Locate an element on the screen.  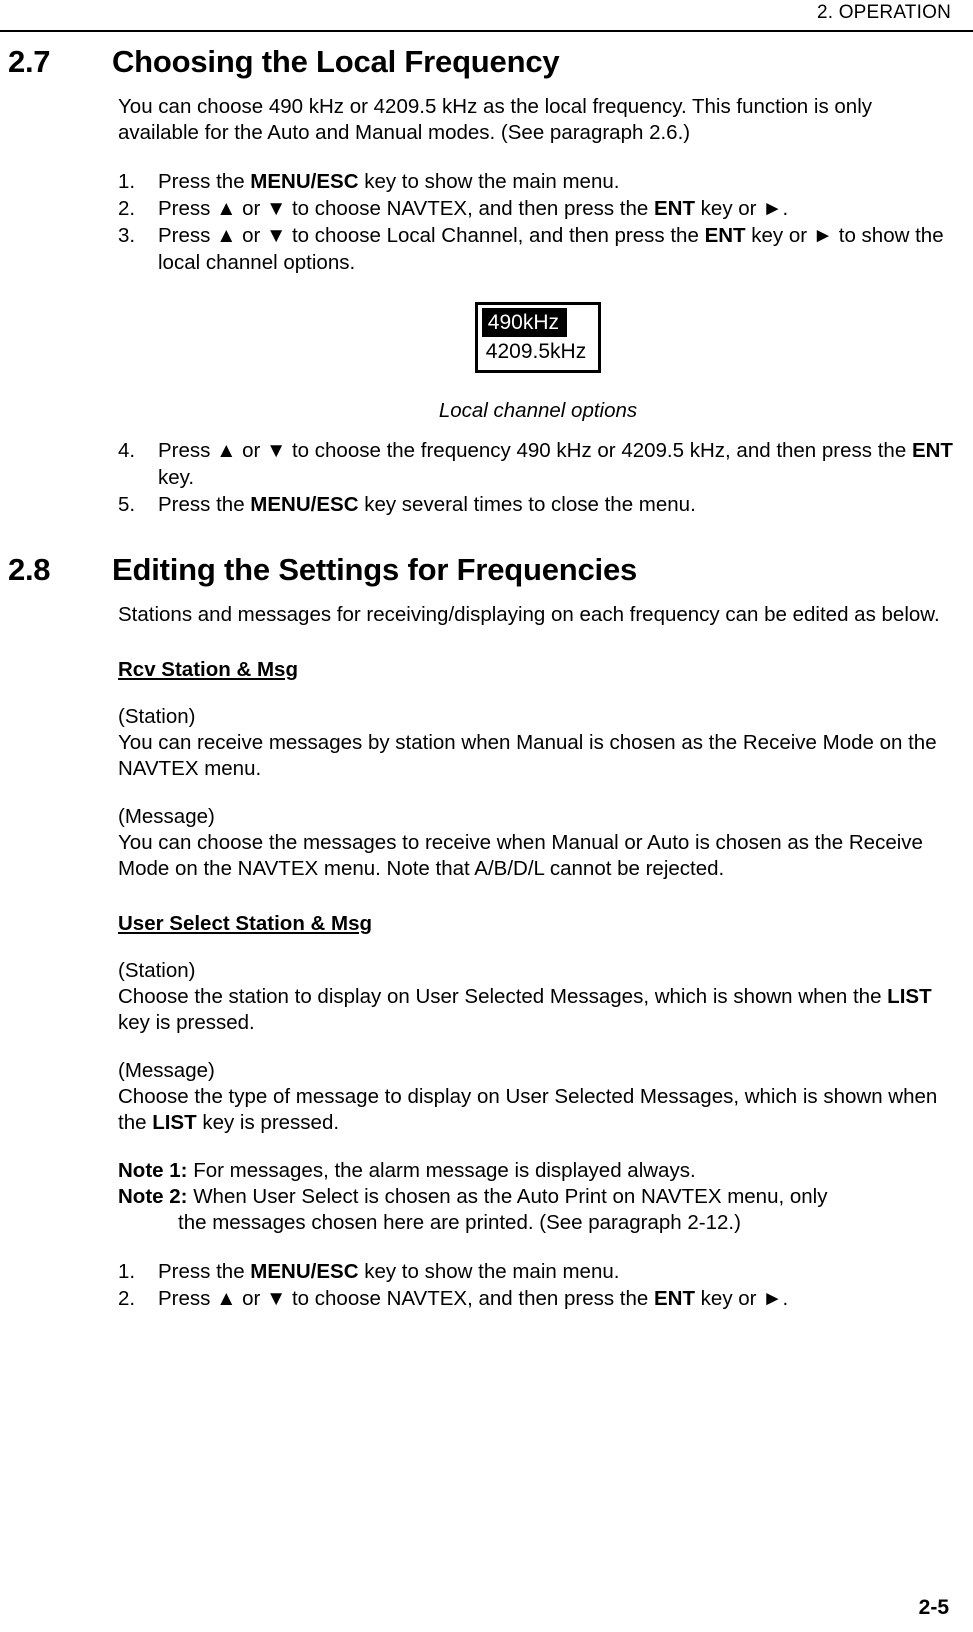
local-channel-options-figure: 490kHz 4209.5kHz is located at coordinates (538, 337).